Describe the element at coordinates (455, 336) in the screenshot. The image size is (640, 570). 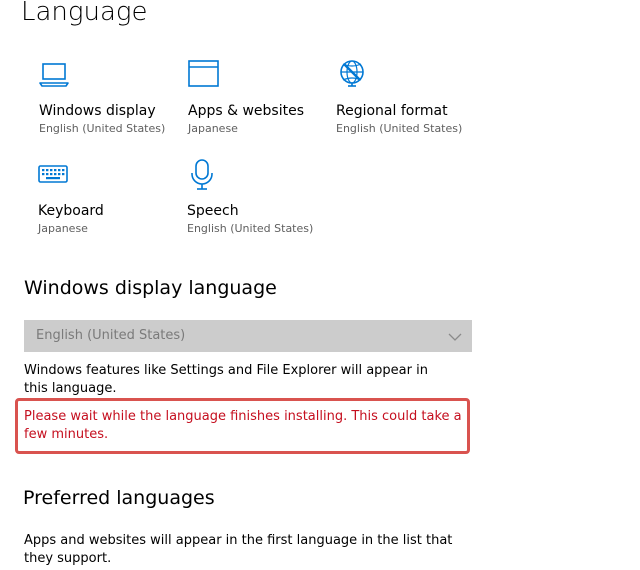
I see `chevron-down-icon` at that location.